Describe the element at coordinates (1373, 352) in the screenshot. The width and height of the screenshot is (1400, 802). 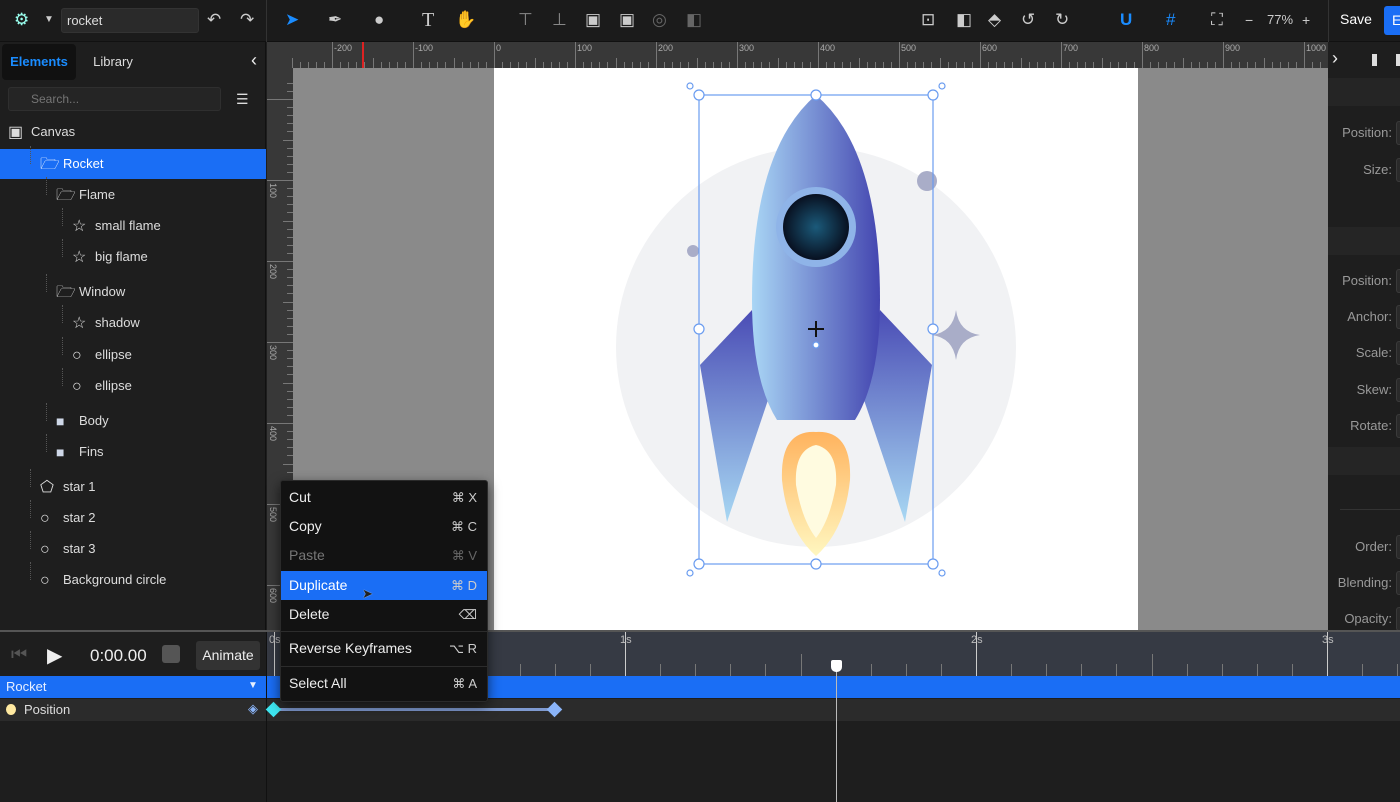
I see `property-label: Scale:` at that location.